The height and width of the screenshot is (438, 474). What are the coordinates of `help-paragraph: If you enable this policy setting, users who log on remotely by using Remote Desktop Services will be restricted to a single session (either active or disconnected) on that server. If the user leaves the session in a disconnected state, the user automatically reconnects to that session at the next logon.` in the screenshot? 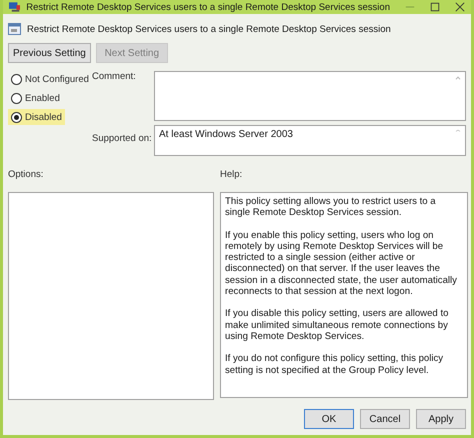 It's located at (341, 264).